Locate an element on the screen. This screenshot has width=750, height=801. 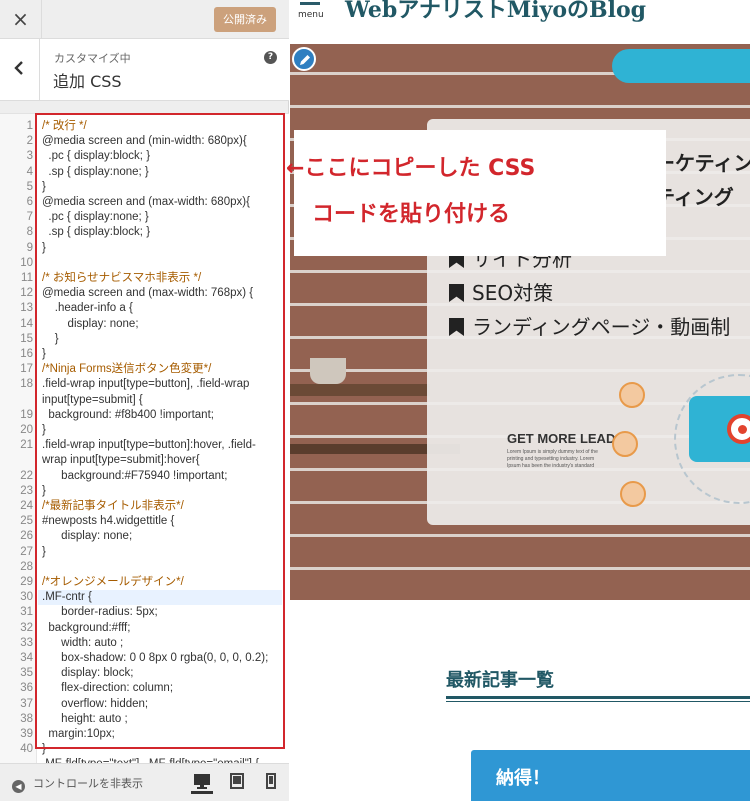
code-line: background:#F75940 !important; is located at coordinates (134, 476).